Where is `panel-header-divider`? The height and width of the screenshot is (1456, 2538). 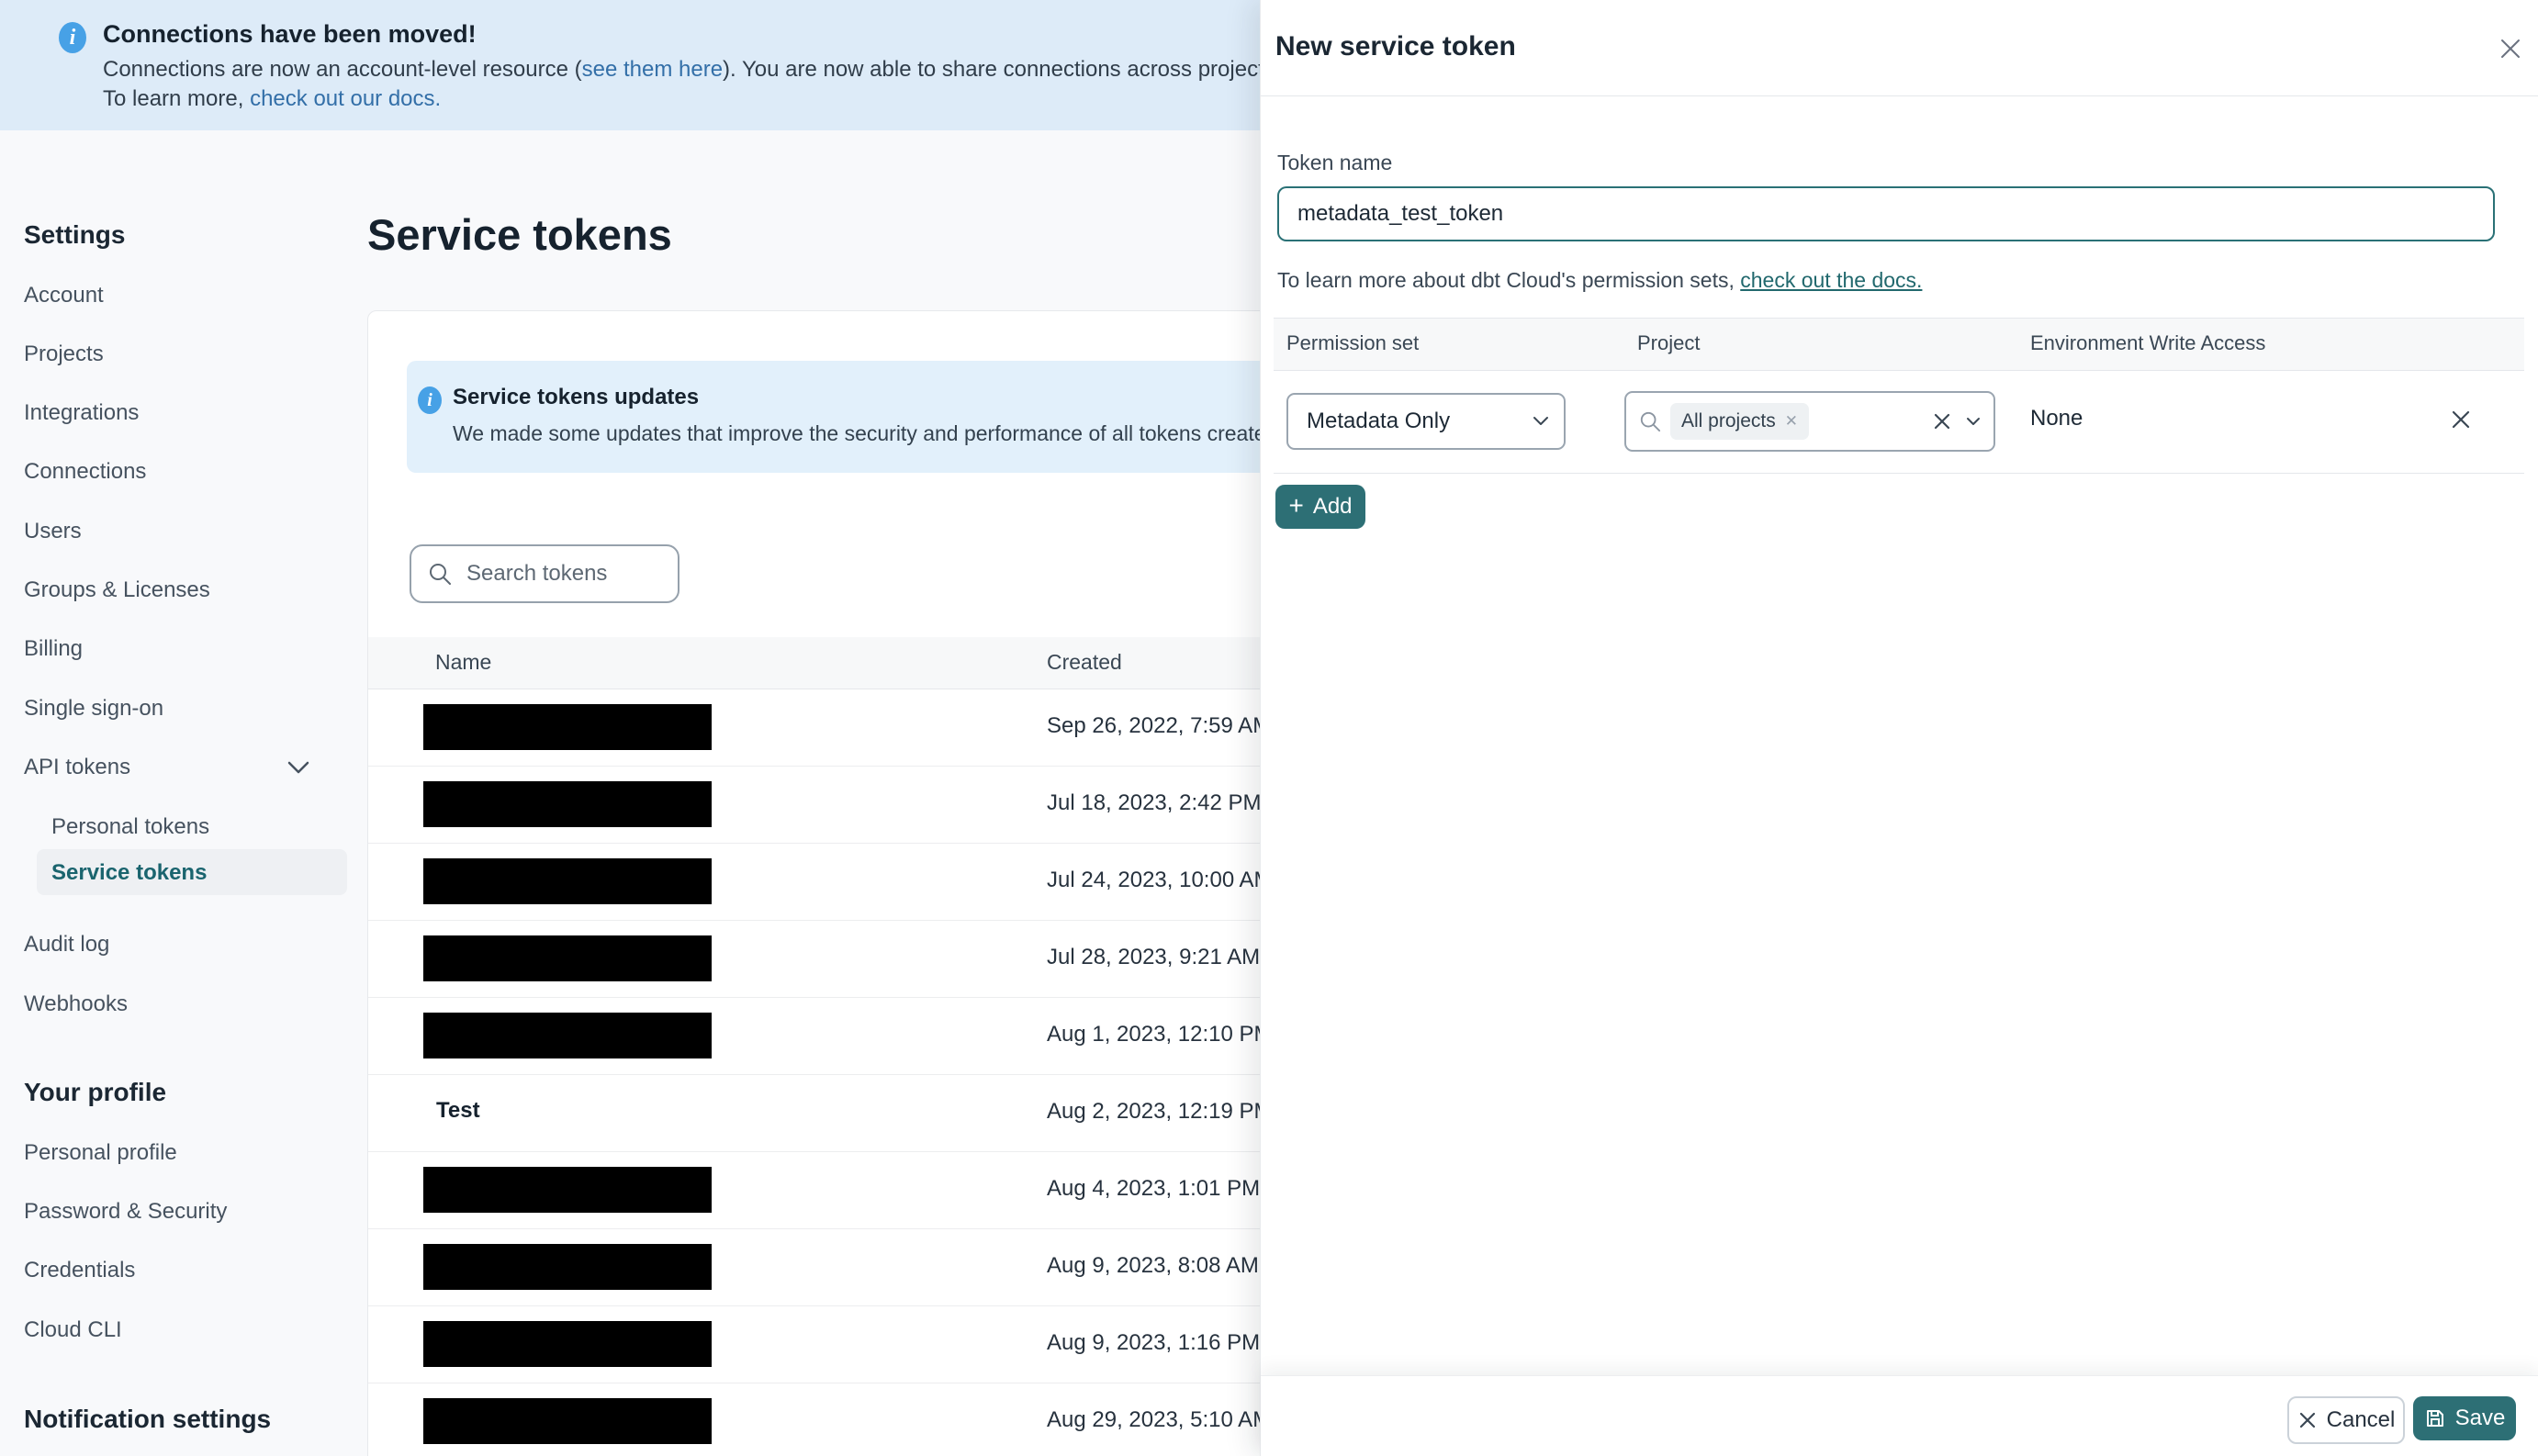 panel-header-divider is located at coordinates (1900, 95).